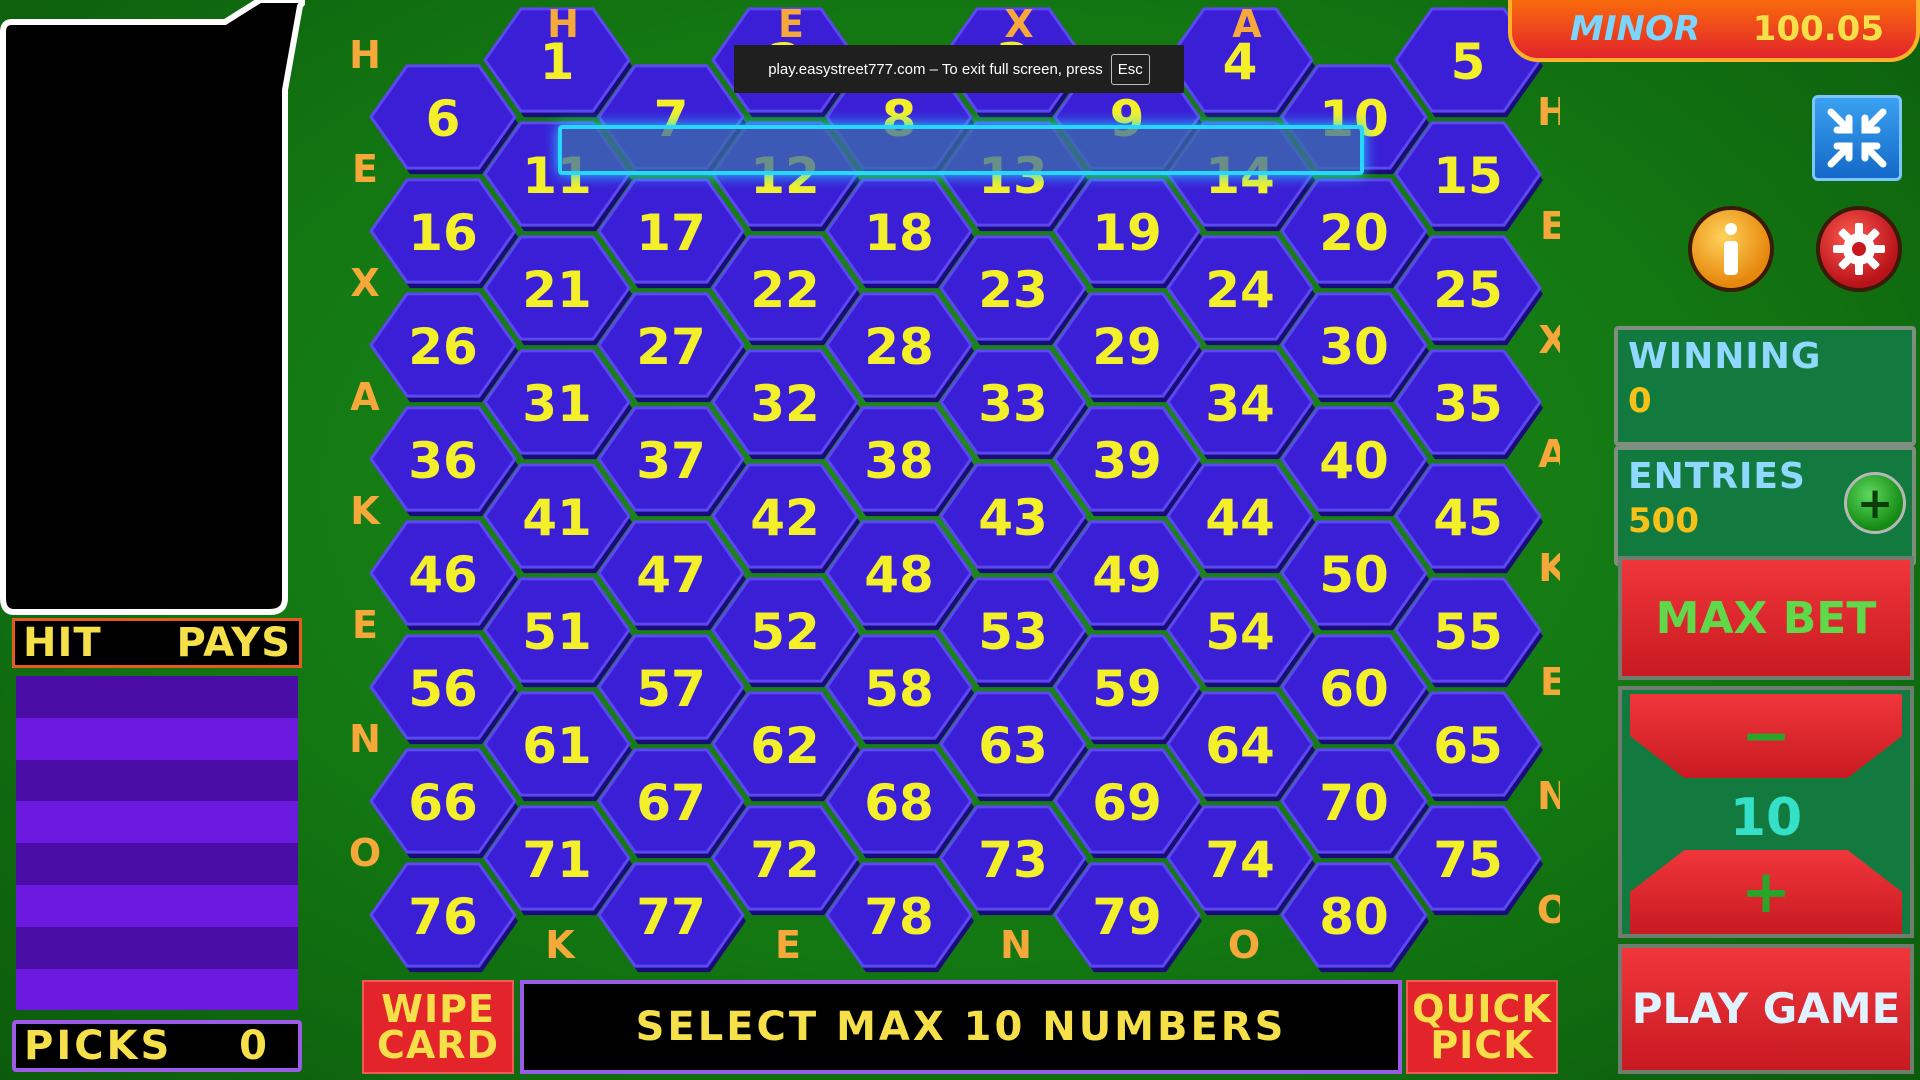  What do you see at coordinates (1354, 233) in the screenshot?
I see `hex-number-label: 20` at bounding box center [1354, 233].